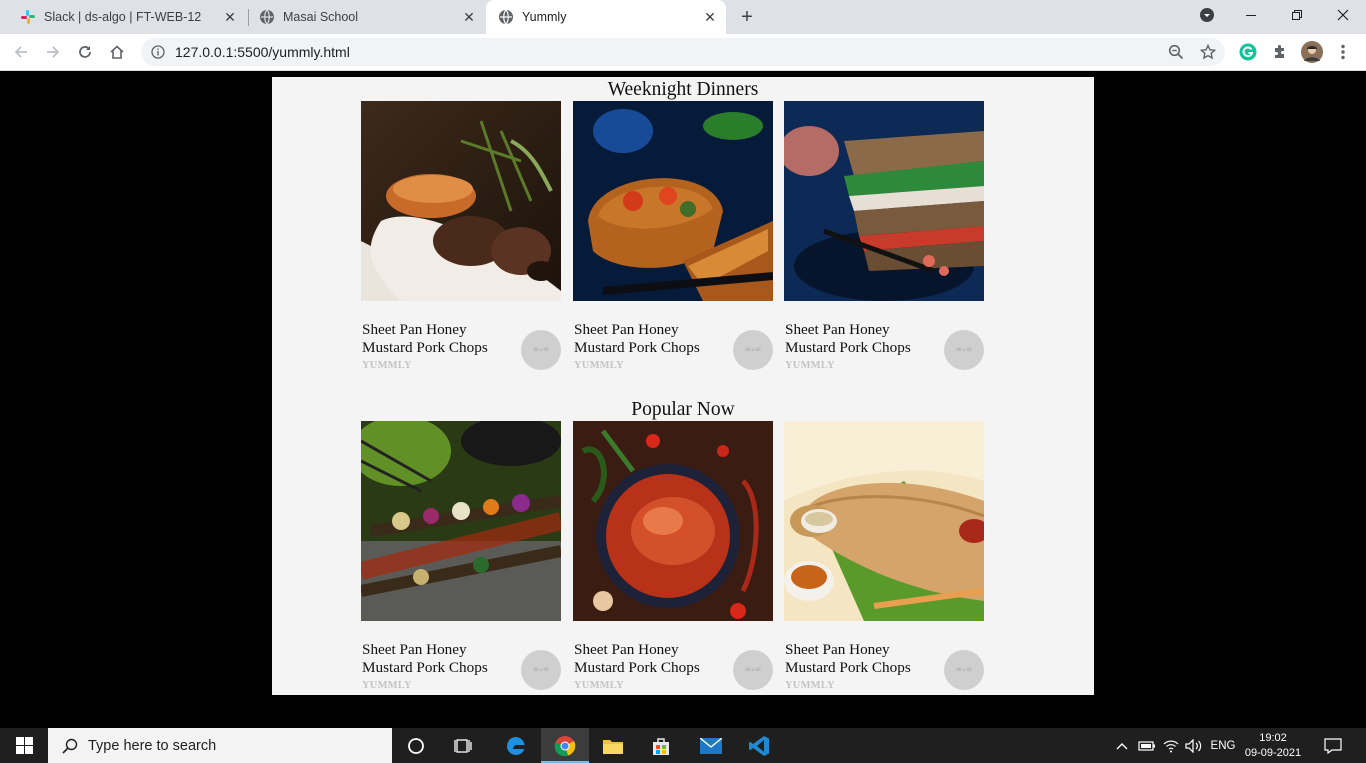 The image size is (1366, 763). I want to click on folder-icon, so click(613, 746).